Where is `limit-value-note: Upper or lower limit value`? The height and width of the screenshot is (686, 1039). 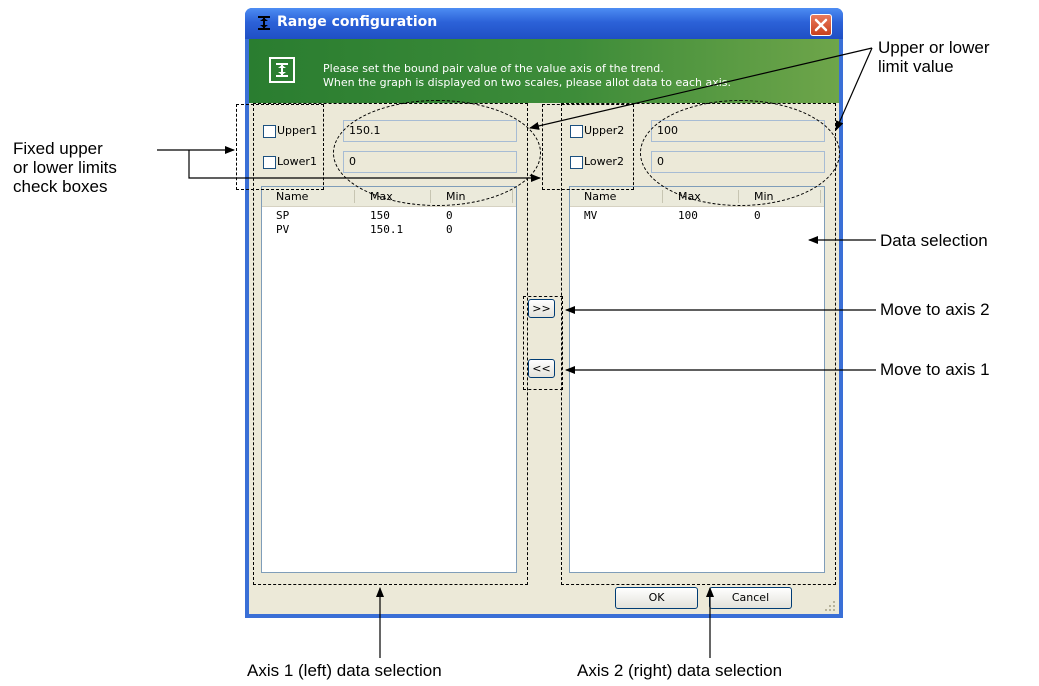 limit-value-note: Upper or lower limit value is located at coordinates (934, 57).